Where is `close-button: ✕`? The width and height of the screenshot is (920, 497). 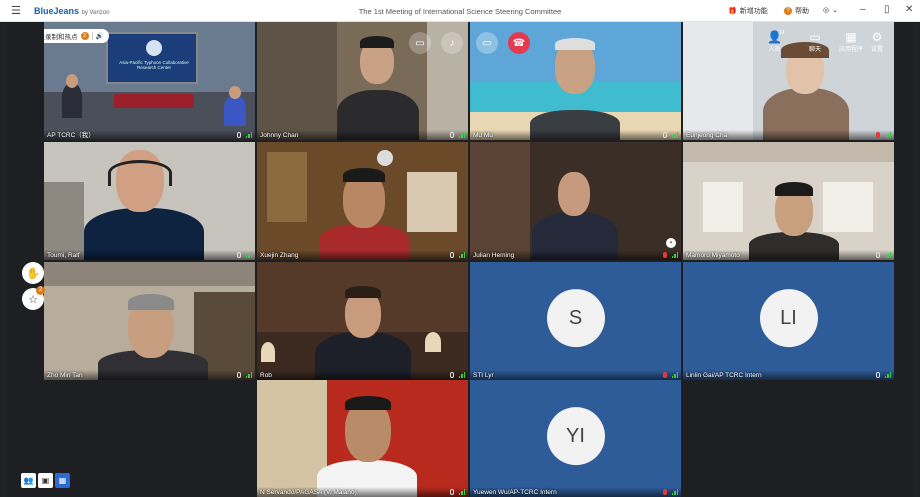 close-button: ✕ is located at coordinates (909, 9).